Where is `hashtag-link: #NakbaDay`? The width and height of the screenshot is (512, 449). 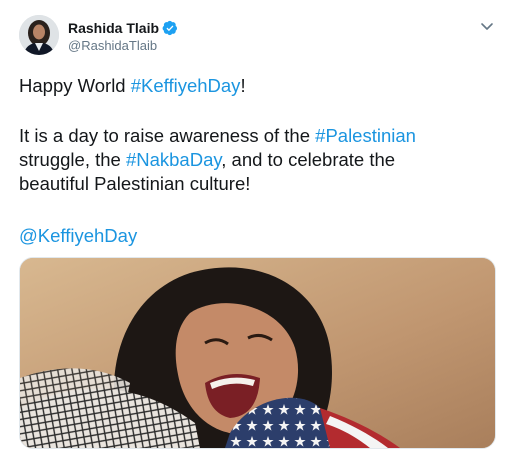 hashtag-link: #NakbaDay is located at coordinates (173, 159).